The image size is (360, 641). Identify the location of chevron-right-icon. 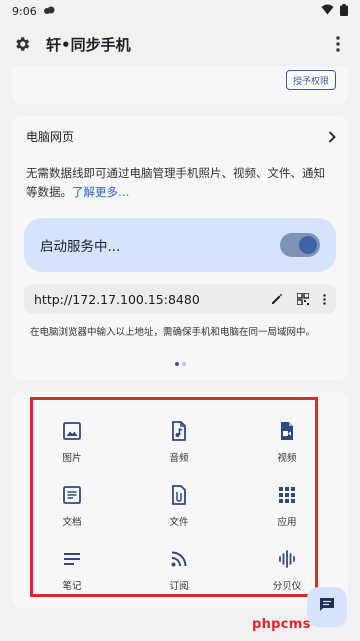
(332, 137).